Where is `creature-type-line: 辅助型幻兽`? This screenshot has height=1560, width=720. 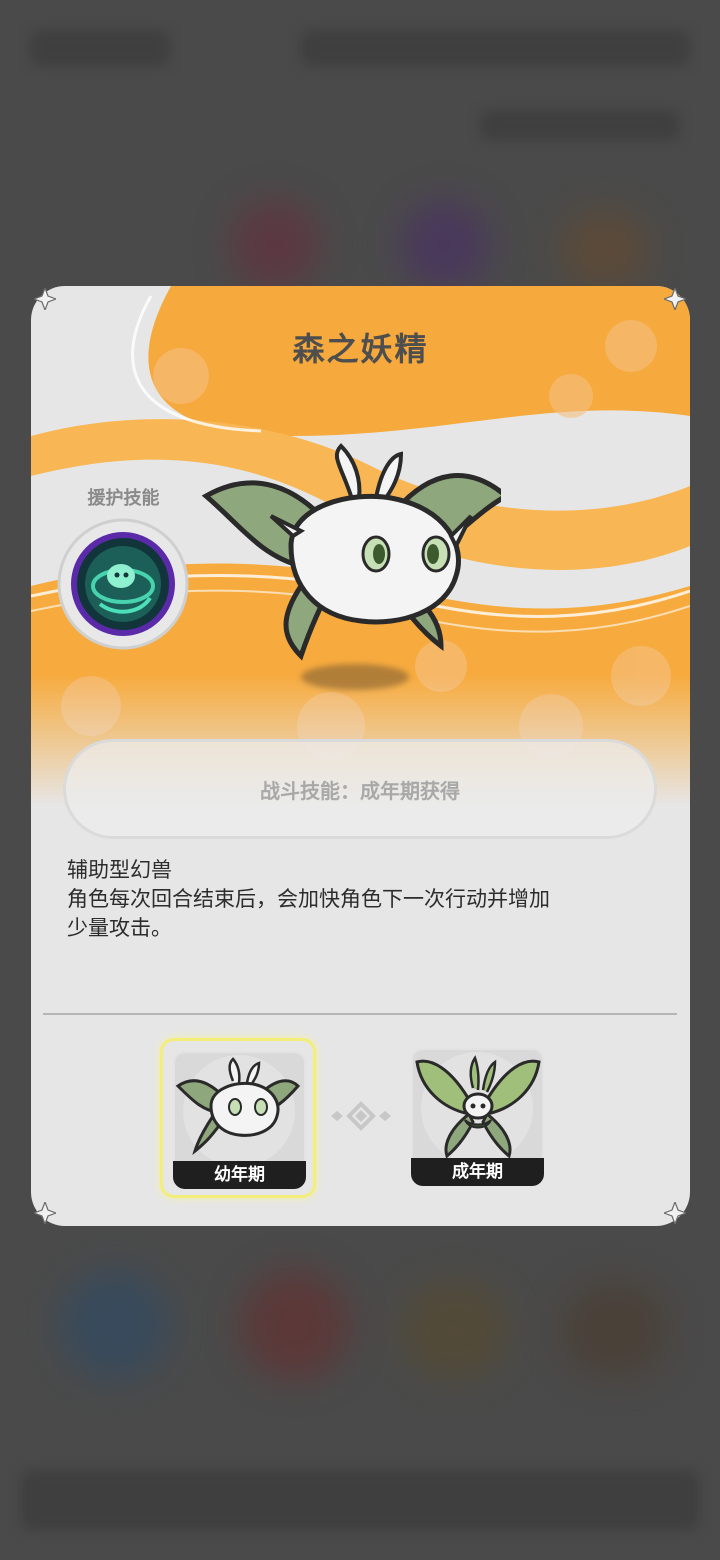 creature-type-line: 辅助型幻兽 is located at coordinates (119, 870).